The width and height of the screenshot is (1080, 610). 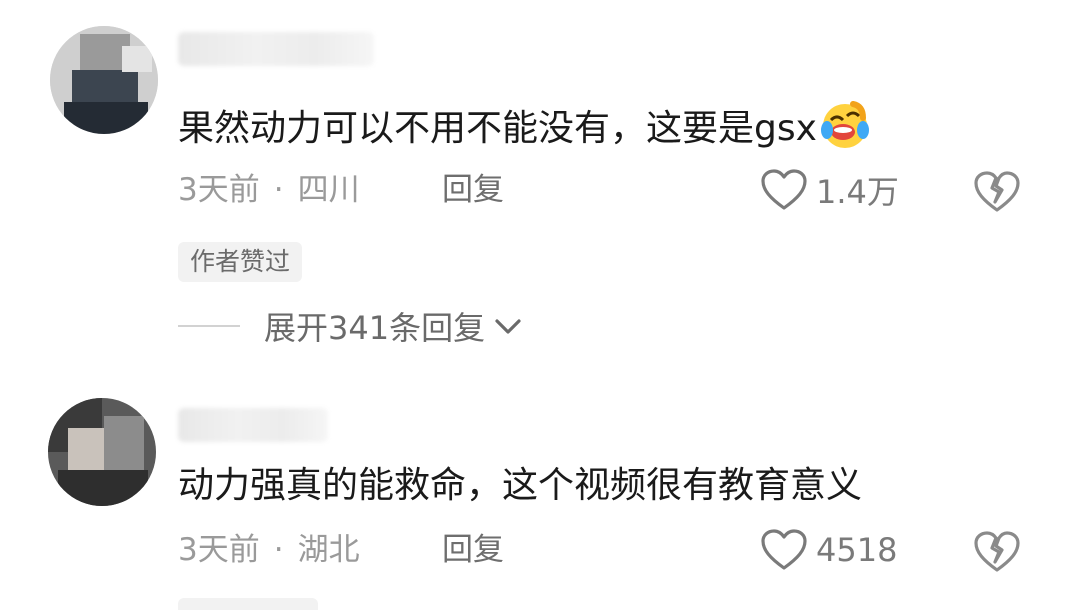 What do you see at coordinates (520, 485) in the screenshot?
I see `comment-text: 动力强真的能救命，这个视频很有教育意义` at bounding box center [520, 485].